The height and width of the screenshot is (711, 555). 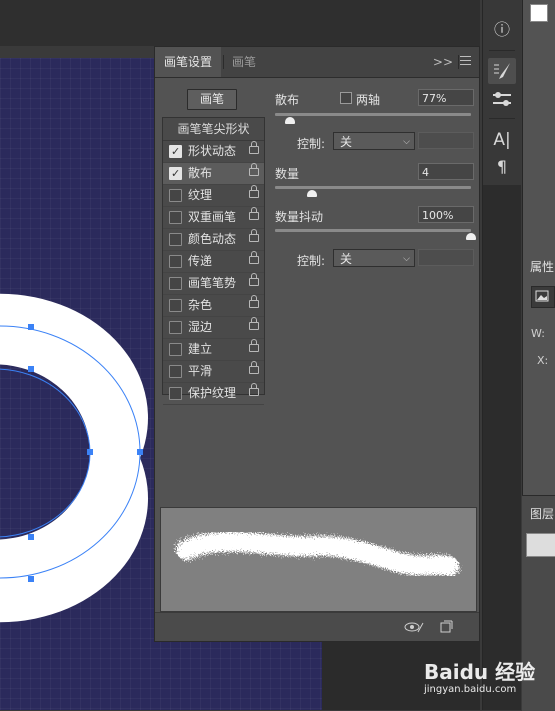 What do you see at coordinates (213, 262) in the screenshot?
I see `brush-option-row: 传递` at bounding box center [213, 262].